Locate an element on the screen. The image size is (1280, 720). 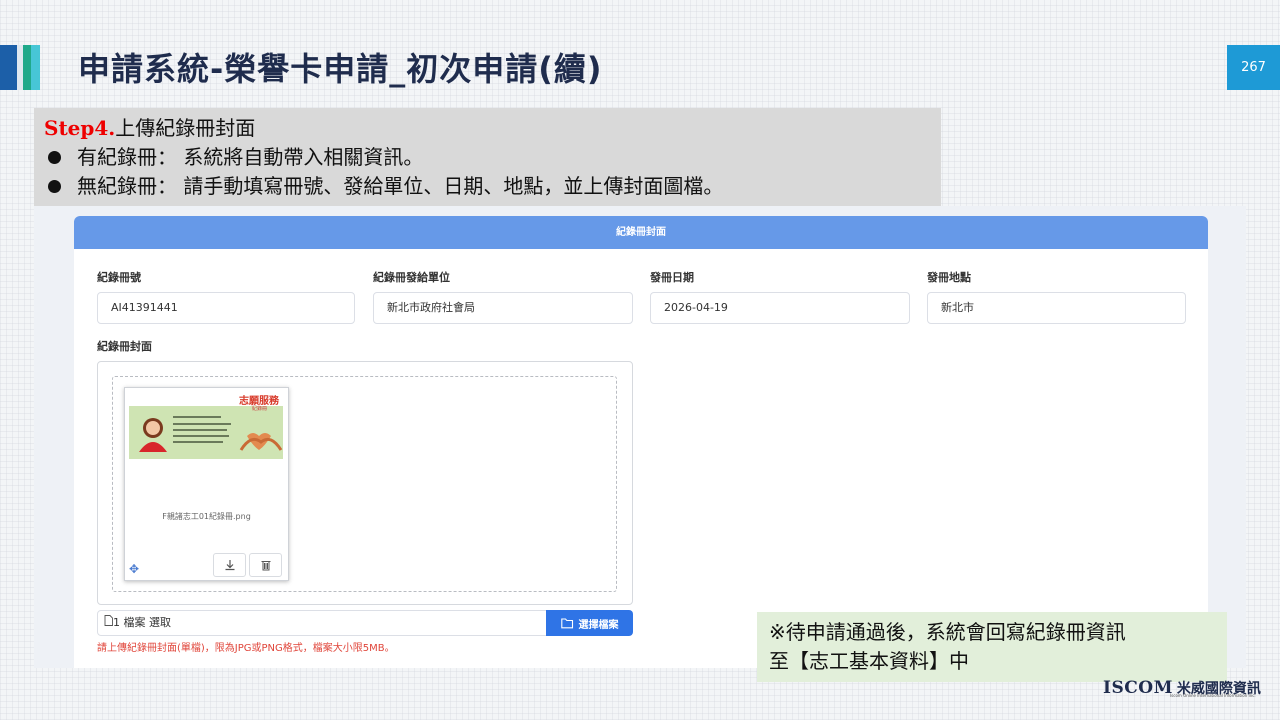
trash-icon is located at coordinates (265, 566).